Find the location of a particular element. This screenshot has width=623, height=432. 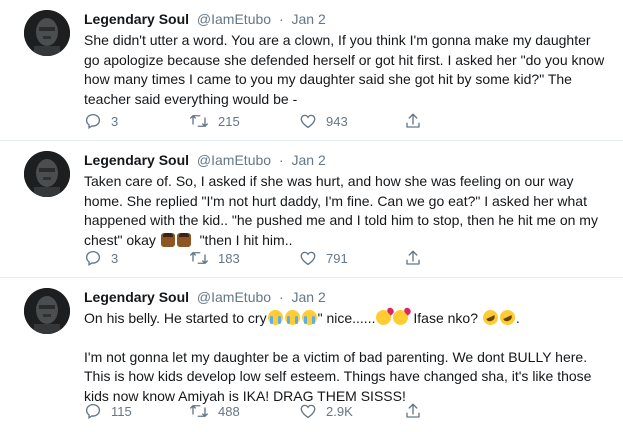

retweet-count: 183 is located at coordinates (229, 258).